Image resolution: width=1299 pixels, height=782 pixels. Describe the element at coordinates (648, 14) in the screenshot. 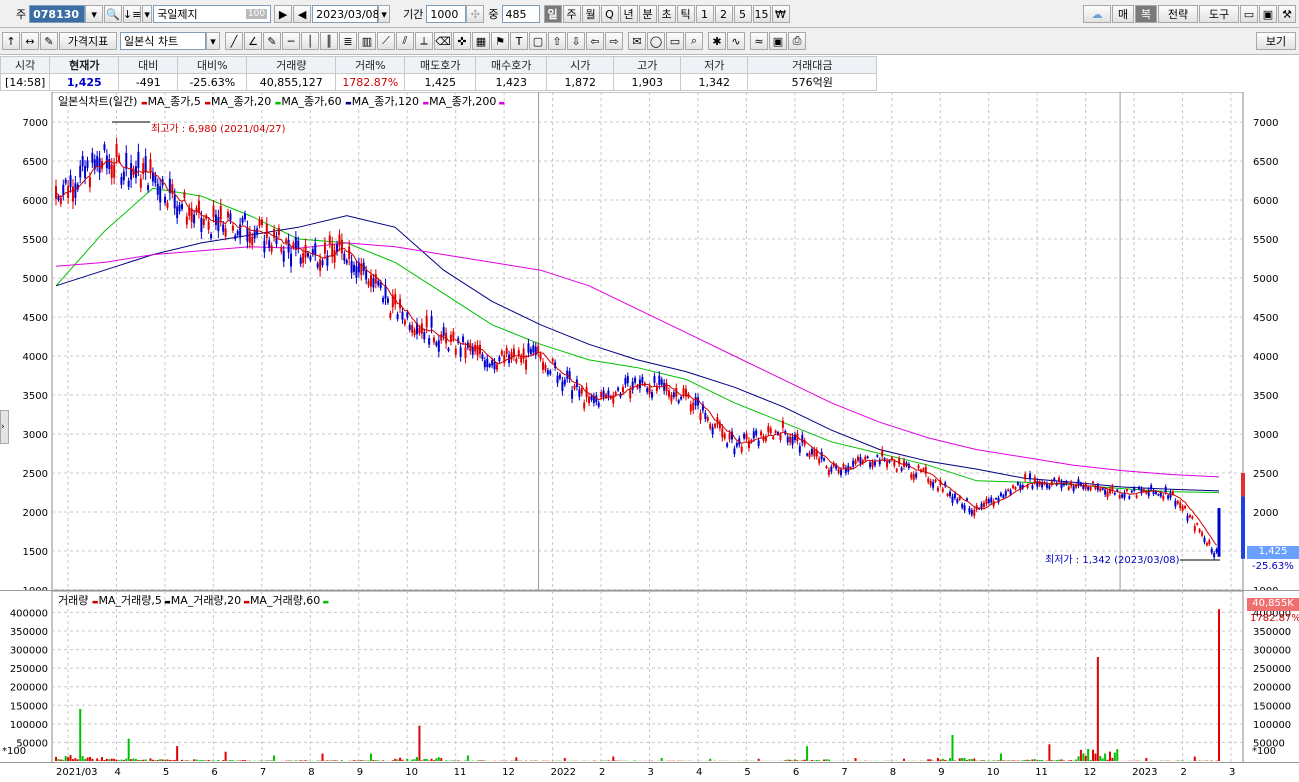

I see `timeframe-button-5: 분` at that location.